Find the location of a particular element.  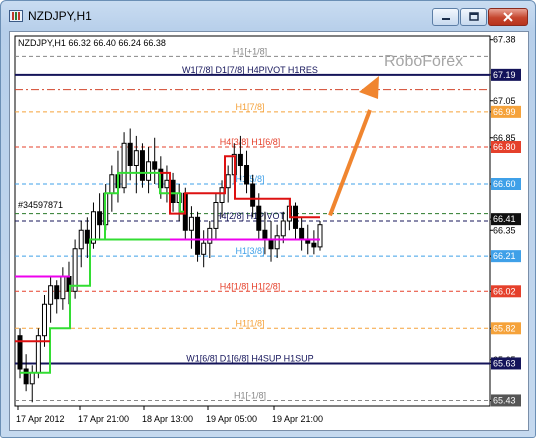

murrey-level-label: H1[1/8] is located at coordinates (249, 323).